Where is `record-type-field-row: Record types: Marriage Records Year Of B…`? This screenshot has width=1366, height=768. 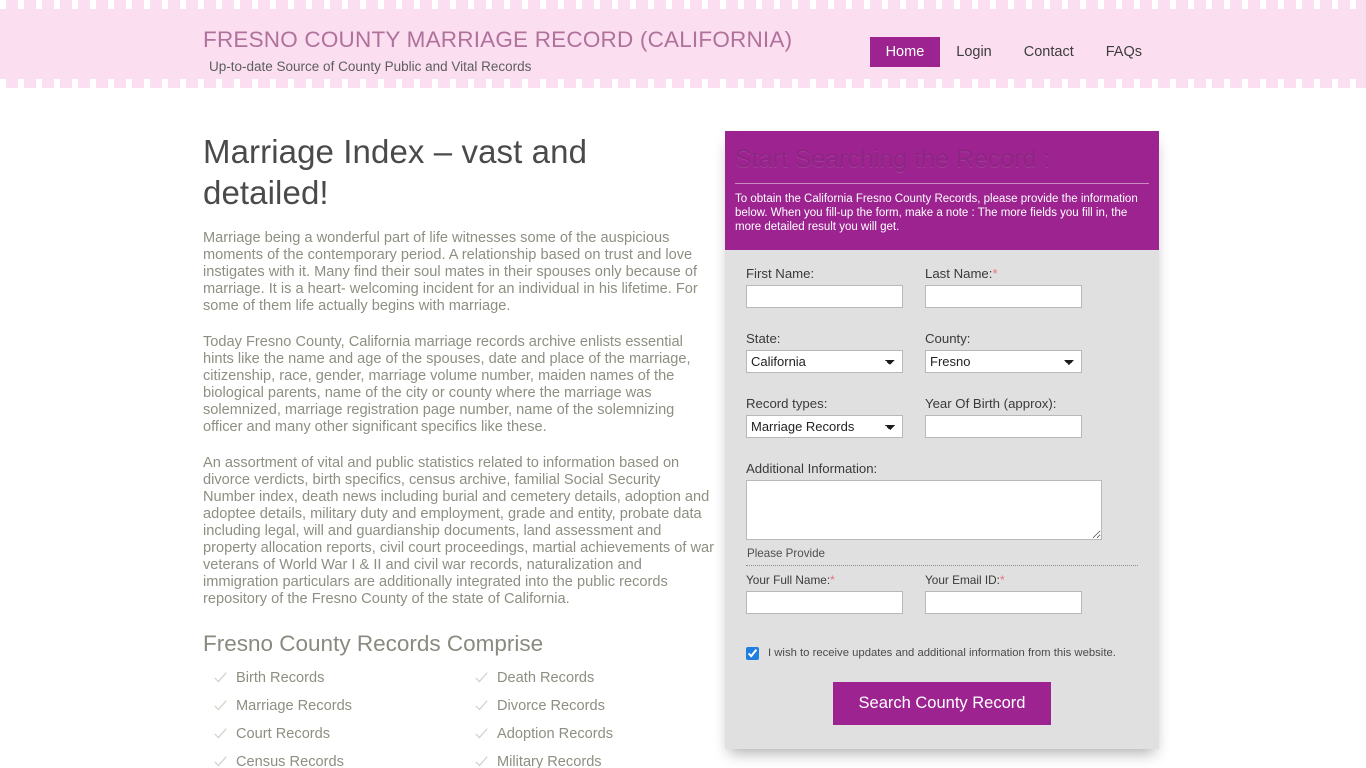 record-type-field-row: Record types: Marriage Records Year Of B… is located at coordinates (942, 417).